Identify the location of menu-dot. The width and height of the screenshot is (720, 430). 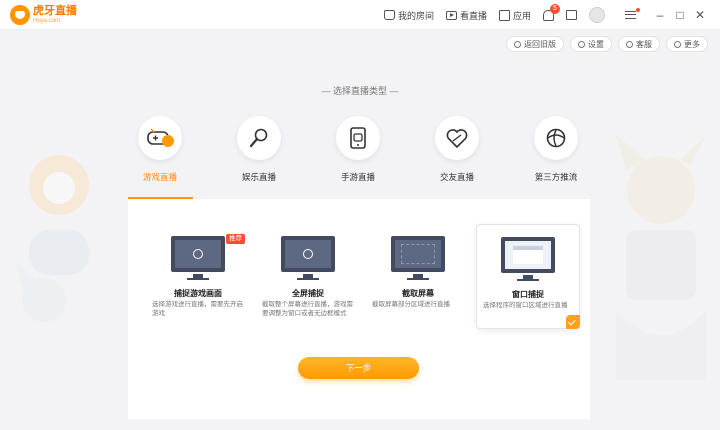
(638, 10).